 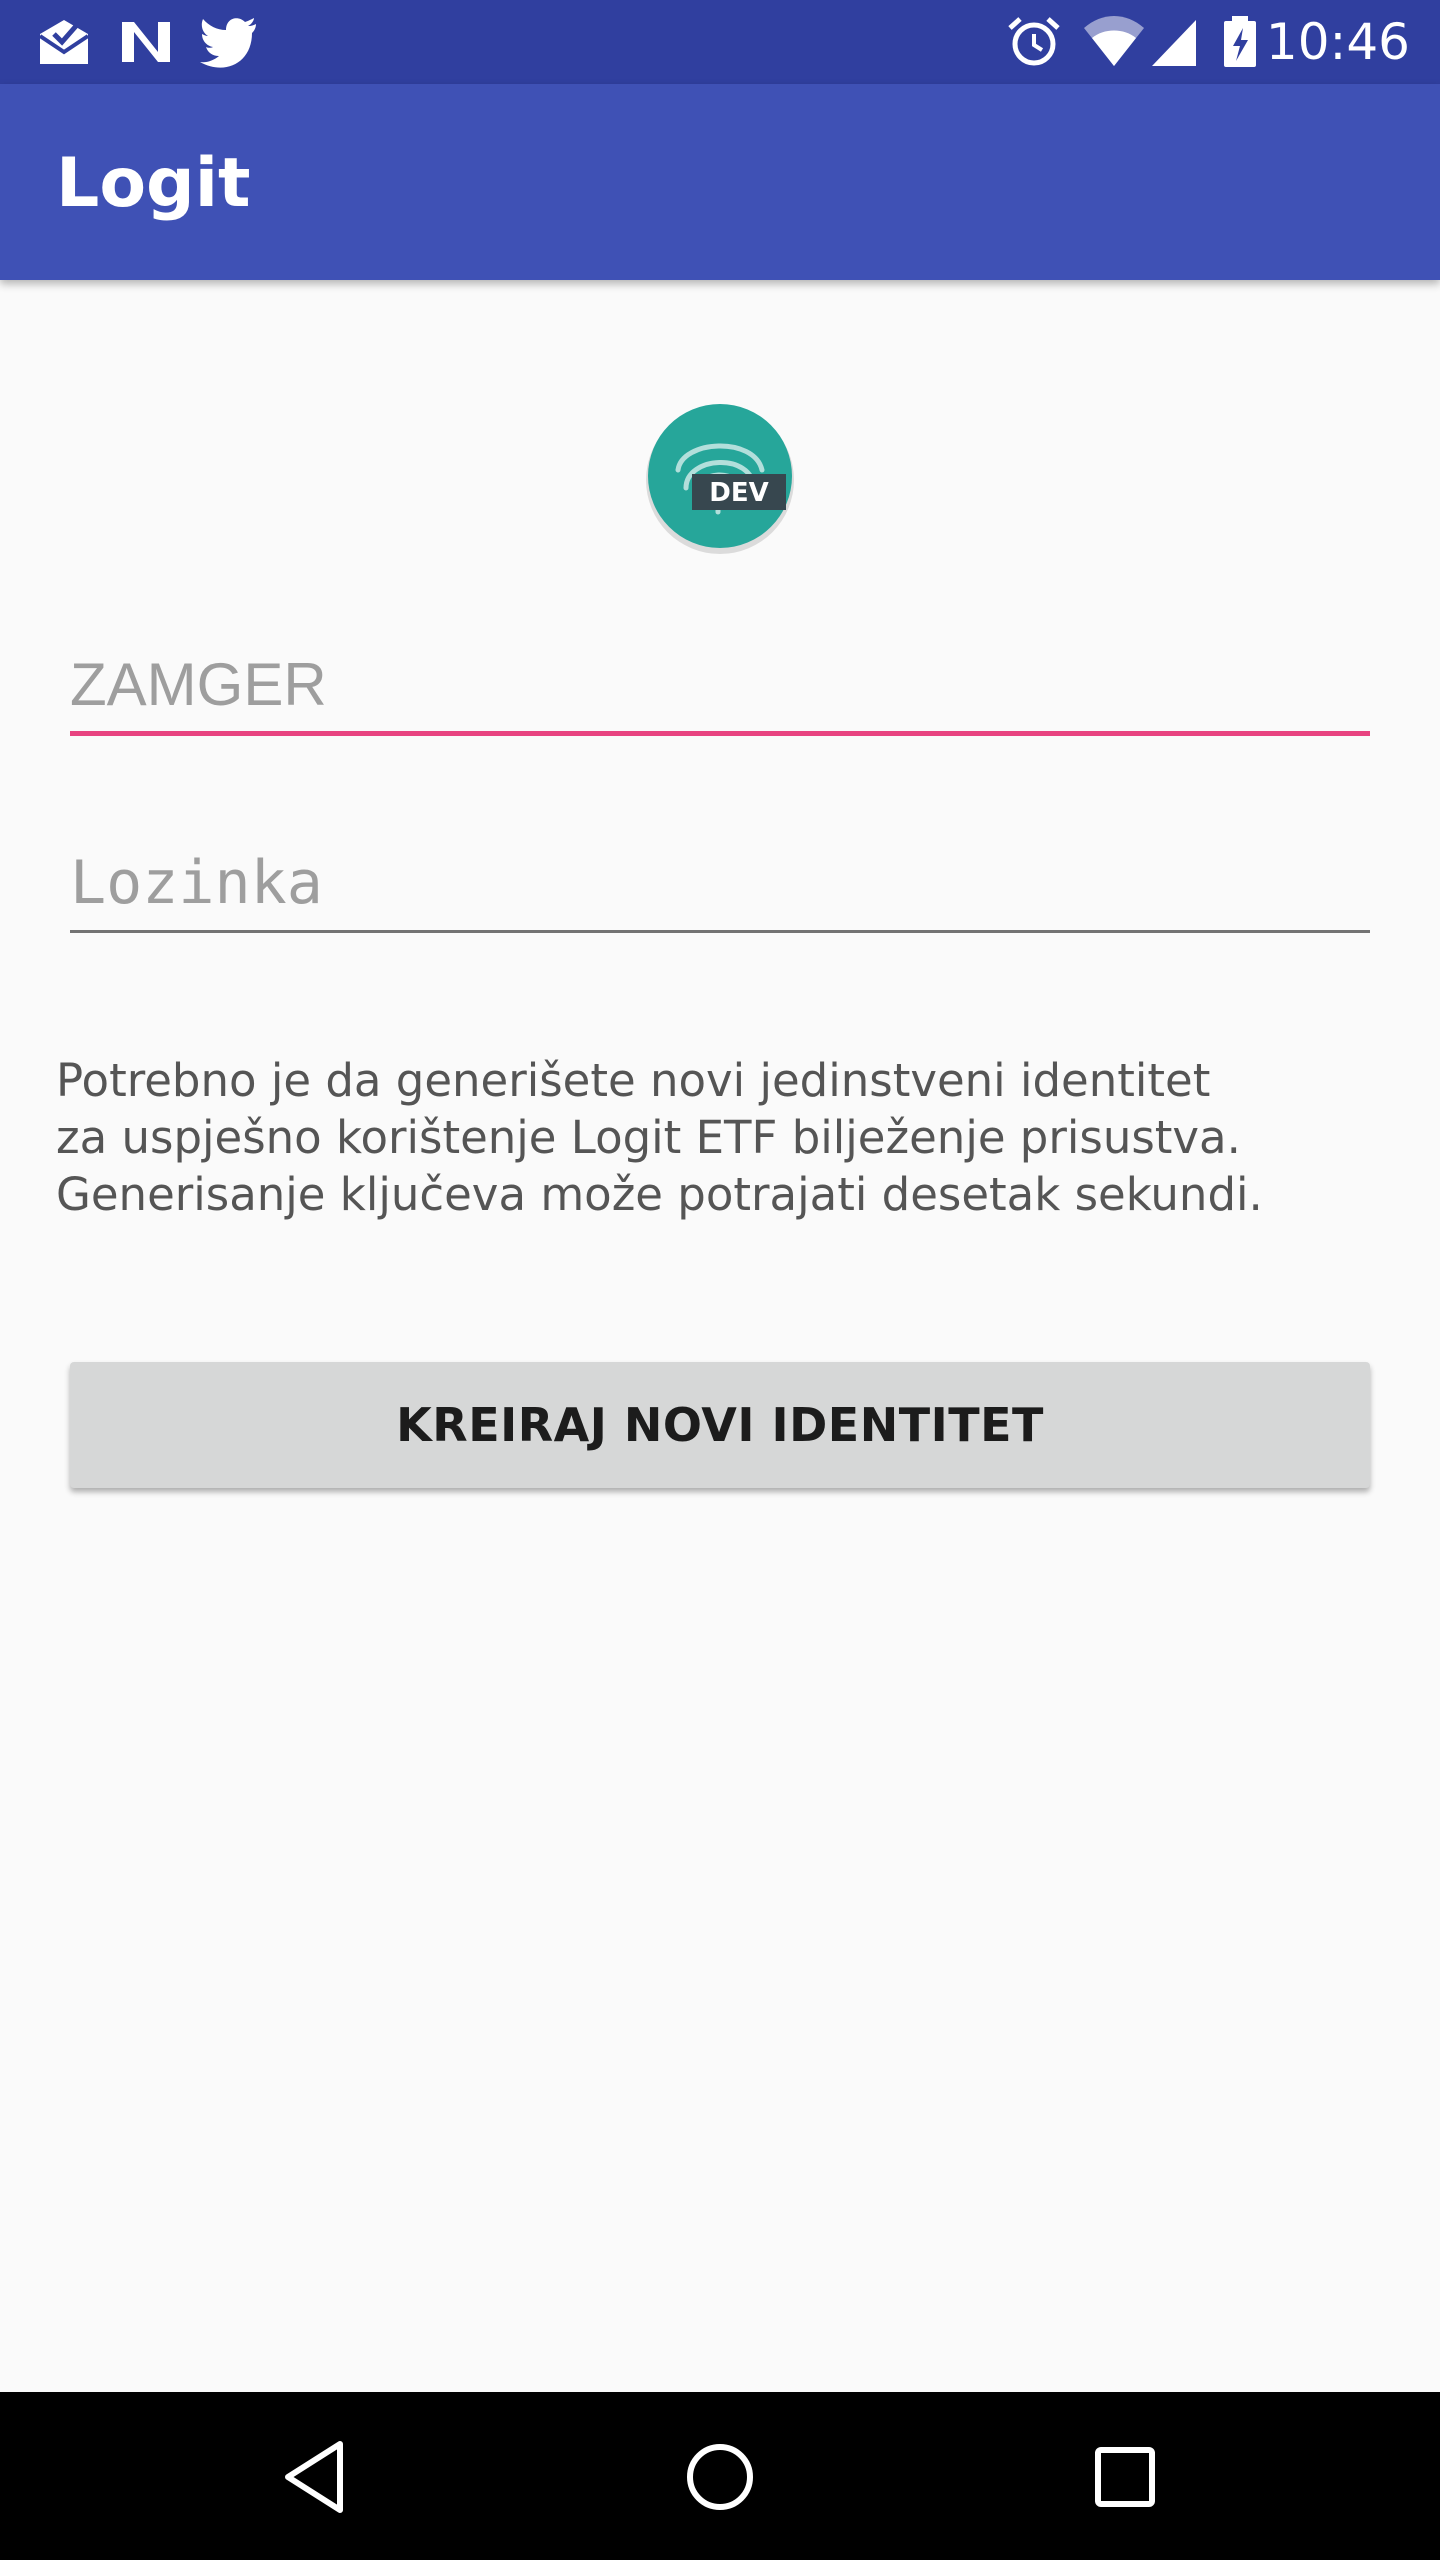 I want to click on back-icon, so click(x=315, y=2477).